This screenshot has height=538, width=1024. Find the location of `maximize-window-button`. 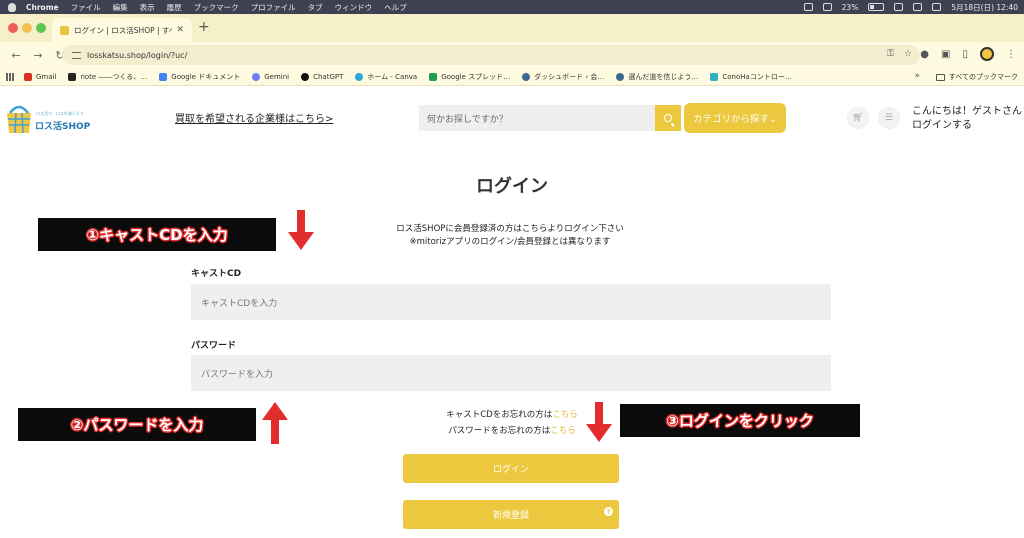

maximize-window-button is located at coordinates (41, 28).